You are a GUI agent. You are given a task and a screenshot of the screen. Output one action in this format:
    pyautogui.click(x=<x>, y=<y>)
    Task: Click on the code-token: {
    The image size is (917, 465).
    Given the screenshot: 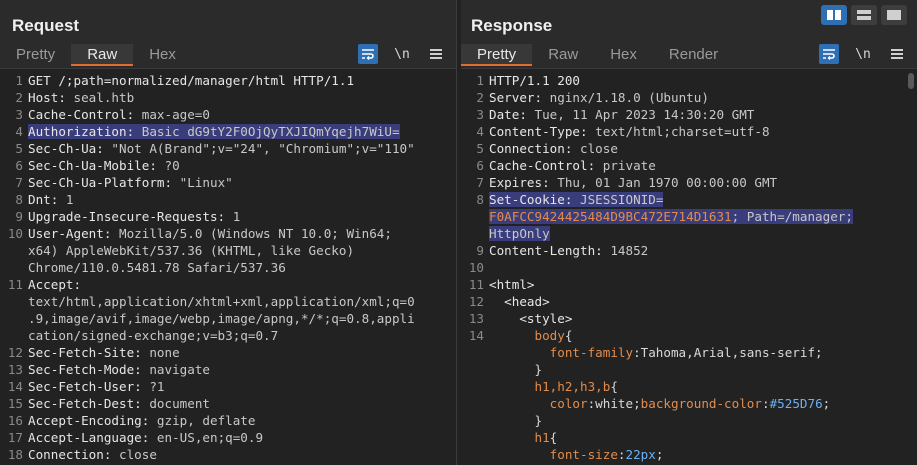 What is the action you would take?
    pyautogui.click(x=614, y=386)
    